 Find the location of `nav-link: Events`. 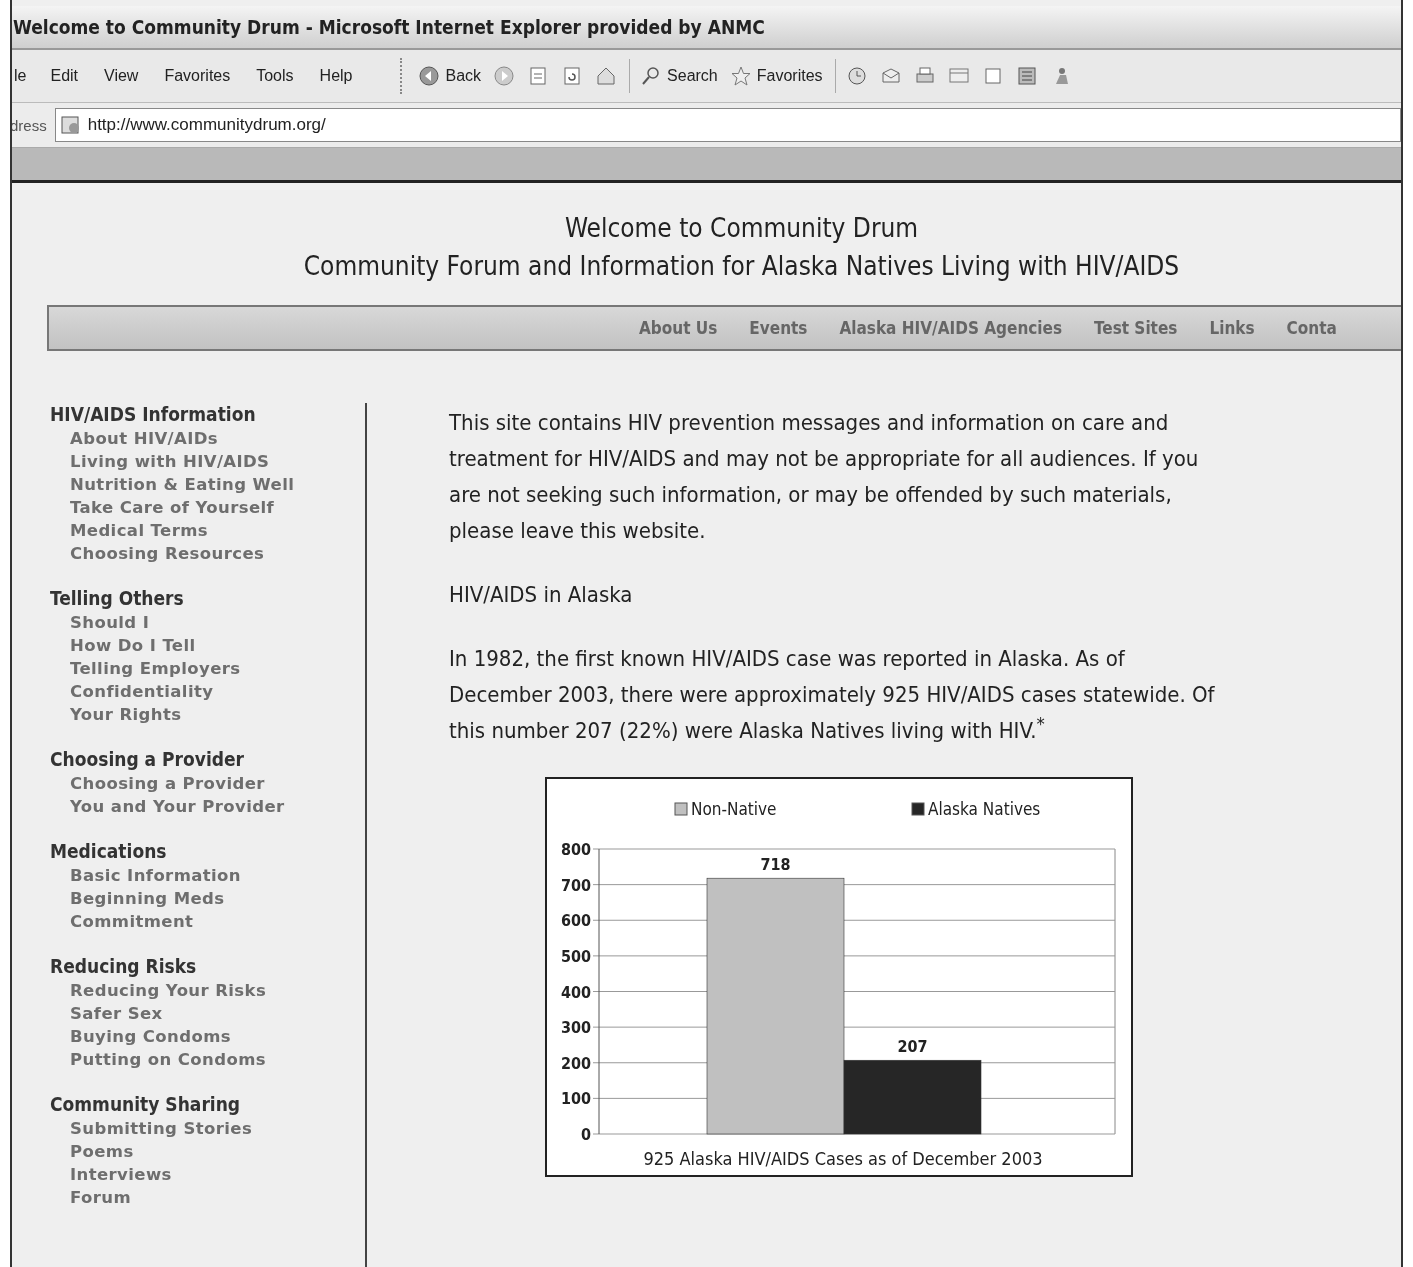

nav-link: Events is located at coordinates (778, 328).